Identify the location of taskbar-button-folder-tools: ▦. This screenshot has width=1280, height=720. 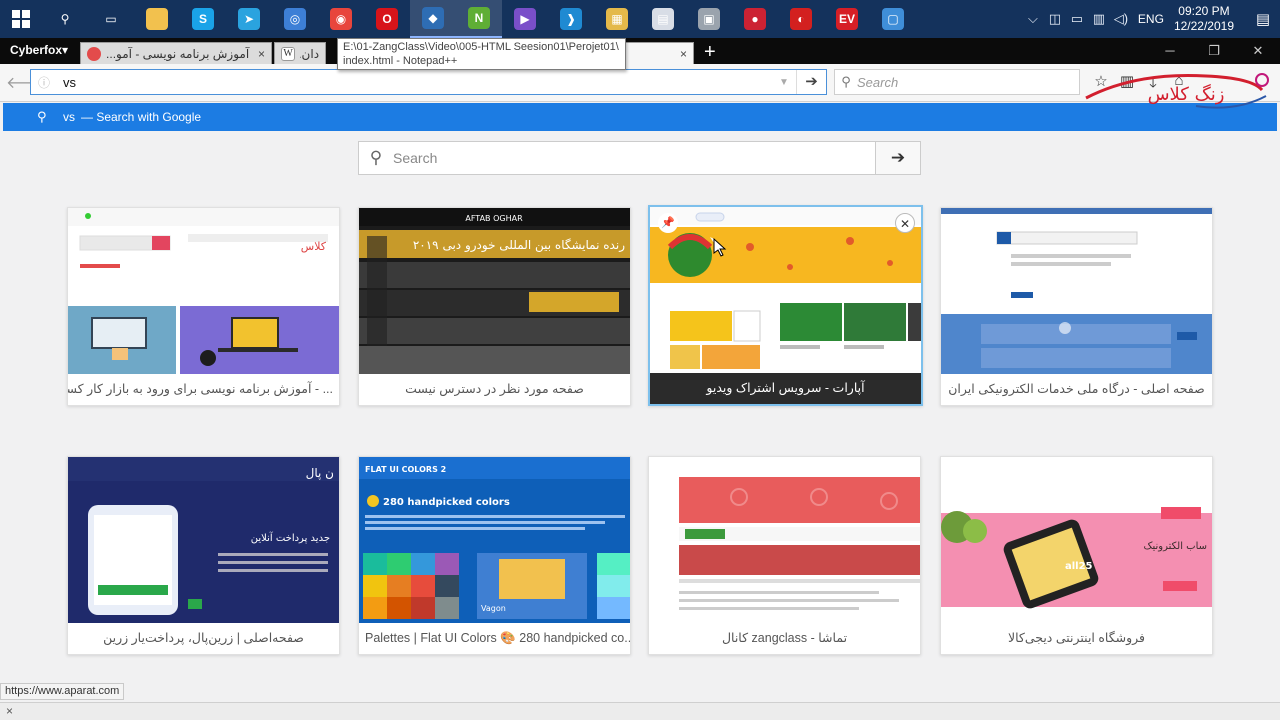
(617, 19).